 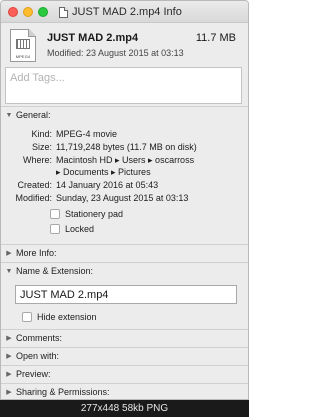 What do you see at coordinates (124, 114) in the screenshot?
I see `section-general: ▼ General:` at bounding box center [124, 114].